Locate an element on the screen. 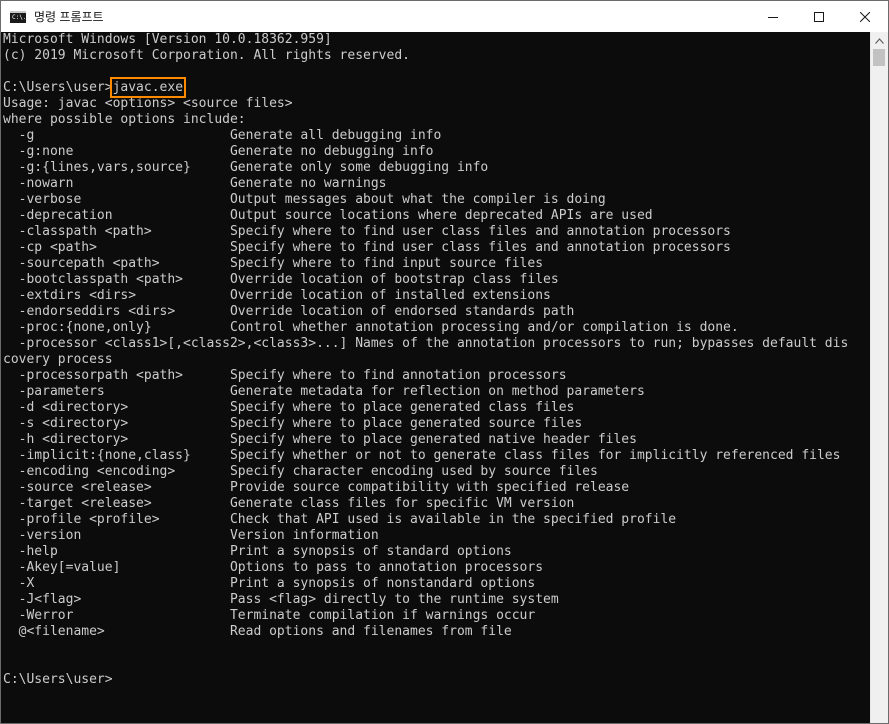  highlighted-command: javac.exe is located at coordinates (148, 87).